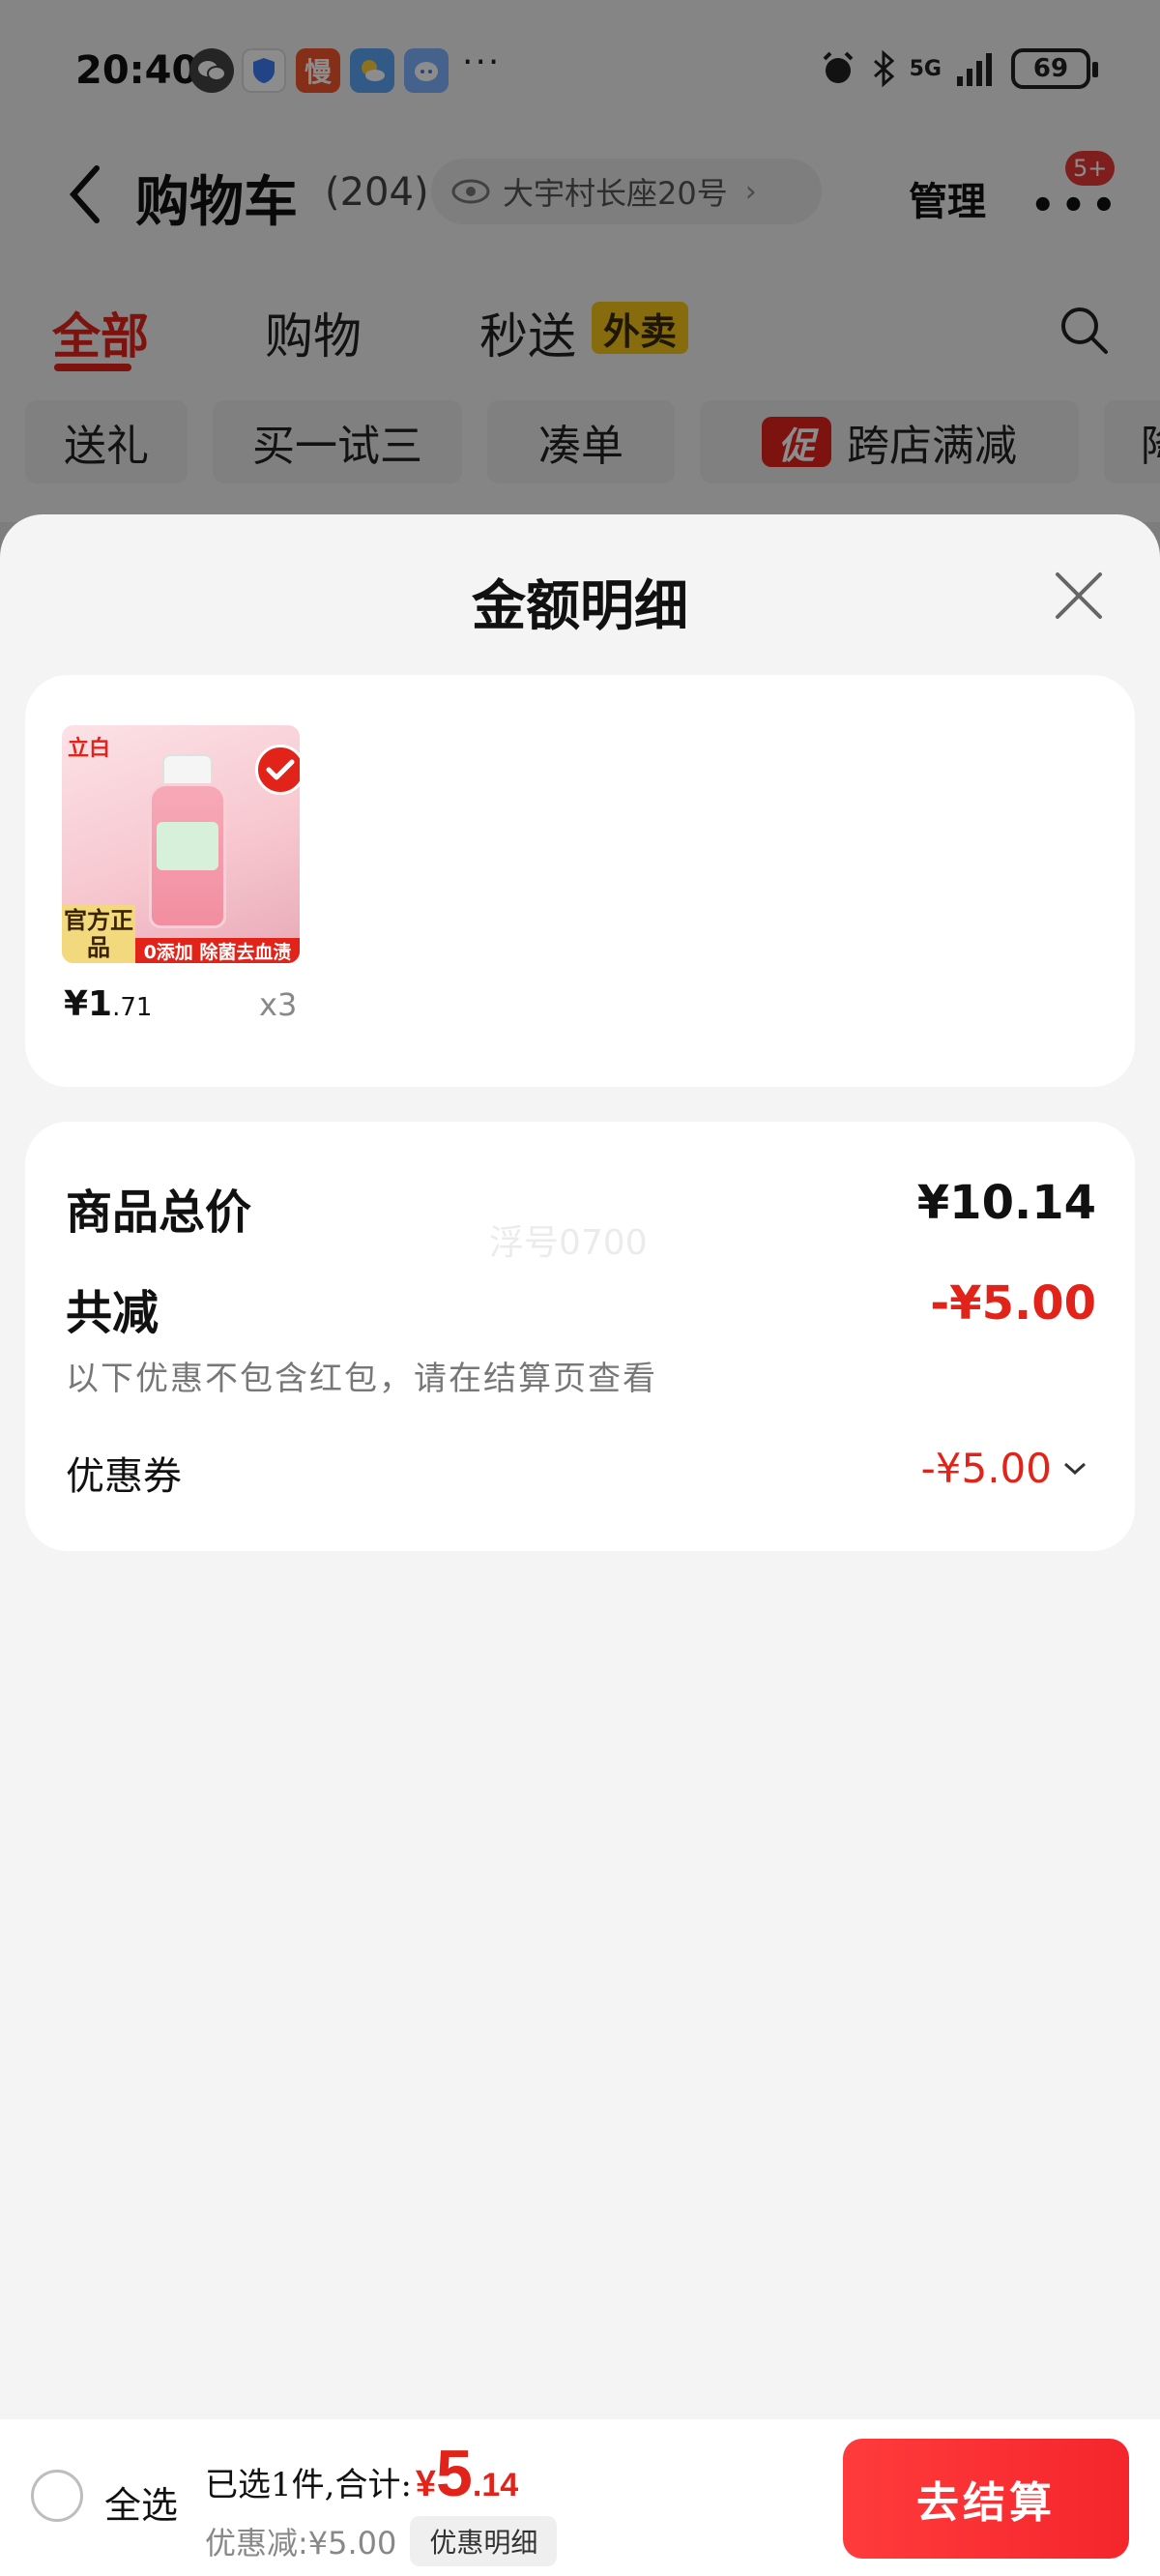  Describe the element at coordinates (89, 749) in the screenshot. I see `product-brand: 立白` at that location.